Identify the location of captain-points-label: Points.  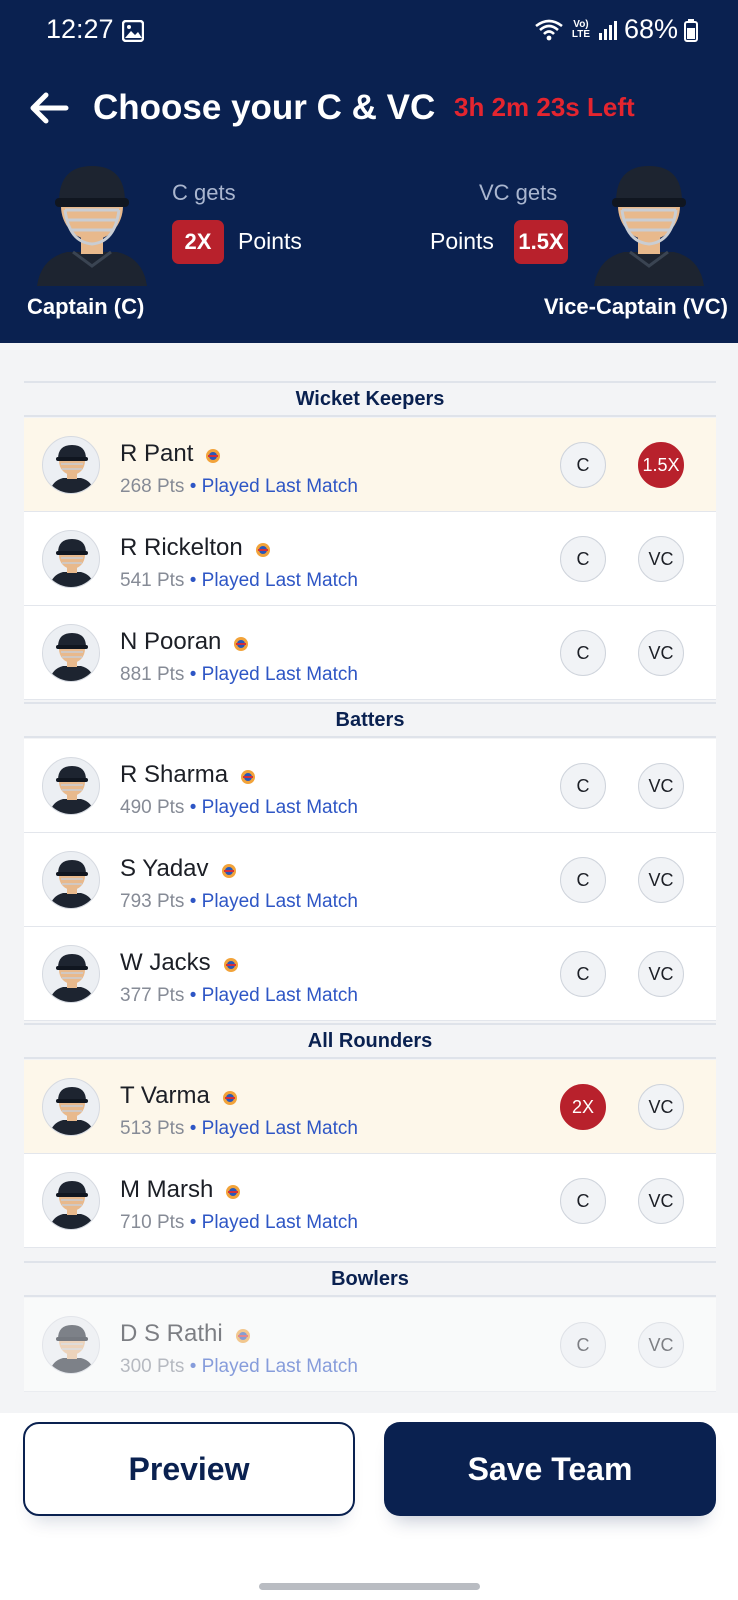
(270, 241).